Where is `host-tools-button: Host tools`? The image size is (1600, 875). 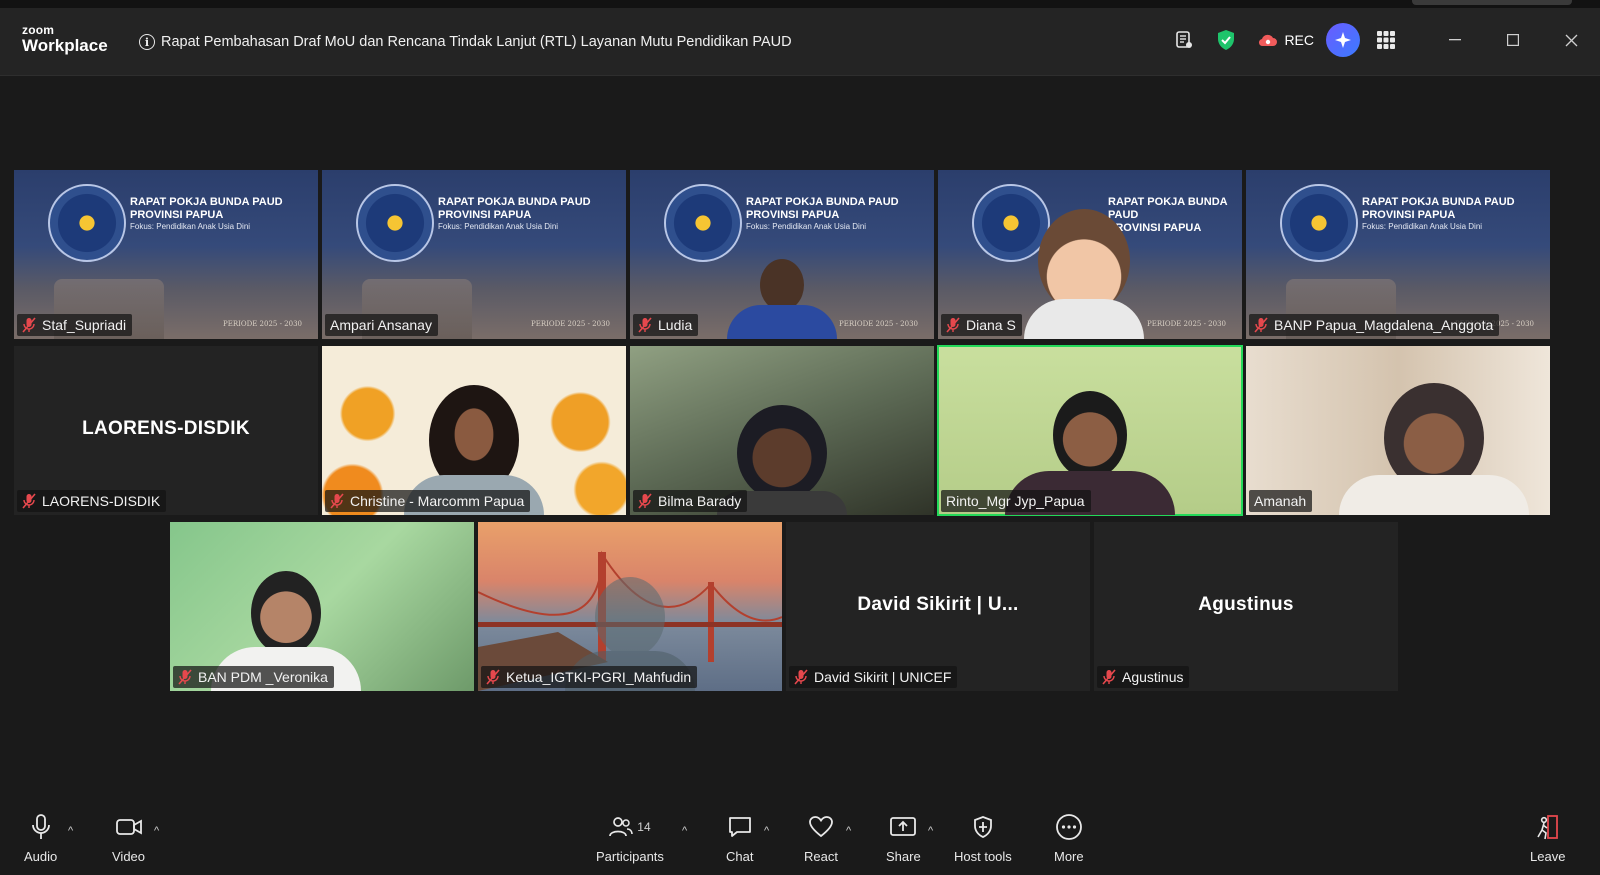 host-tools-button: Host tools is located at coordinates (983, 837).